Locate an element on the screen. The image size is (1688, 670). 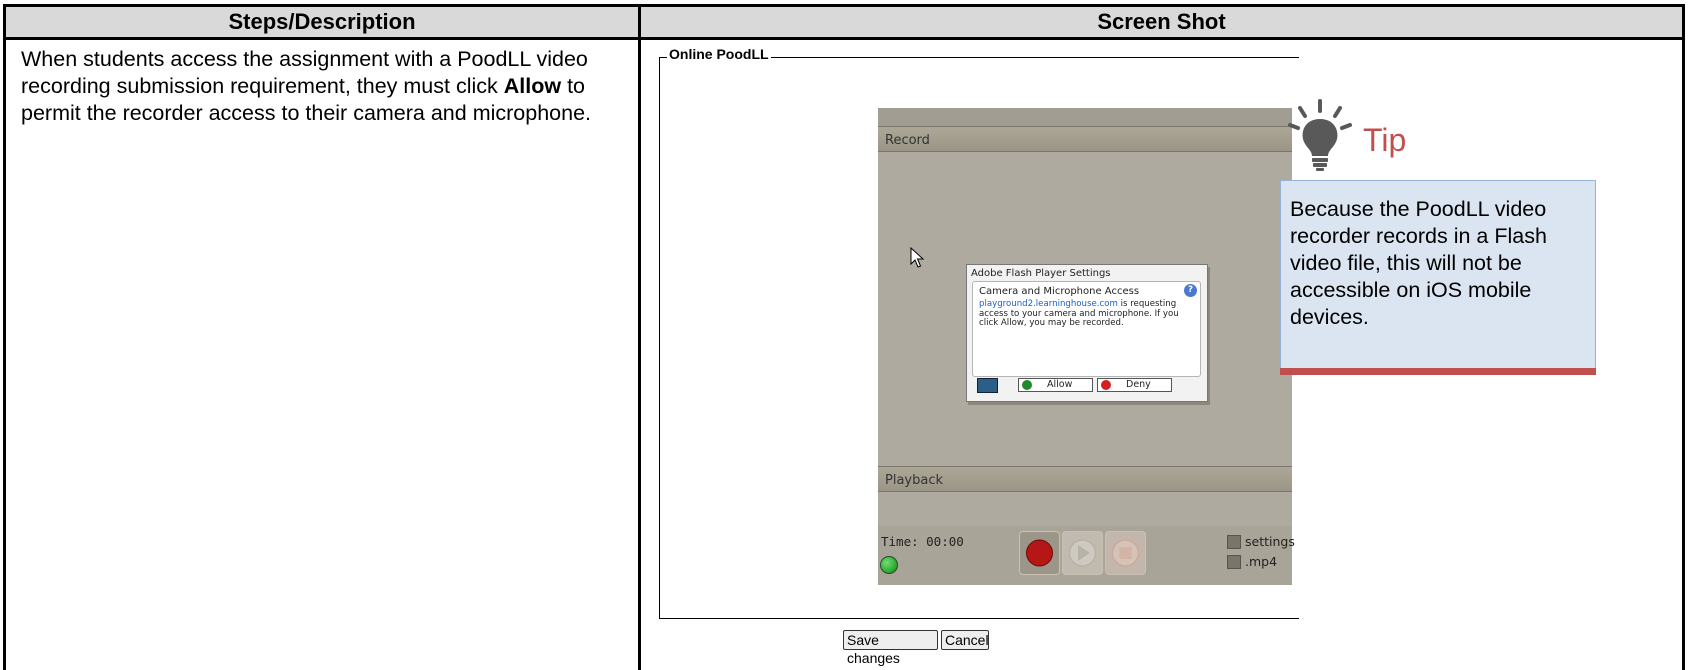
mouse-cursor-icon is located at coordinates (917, 257).